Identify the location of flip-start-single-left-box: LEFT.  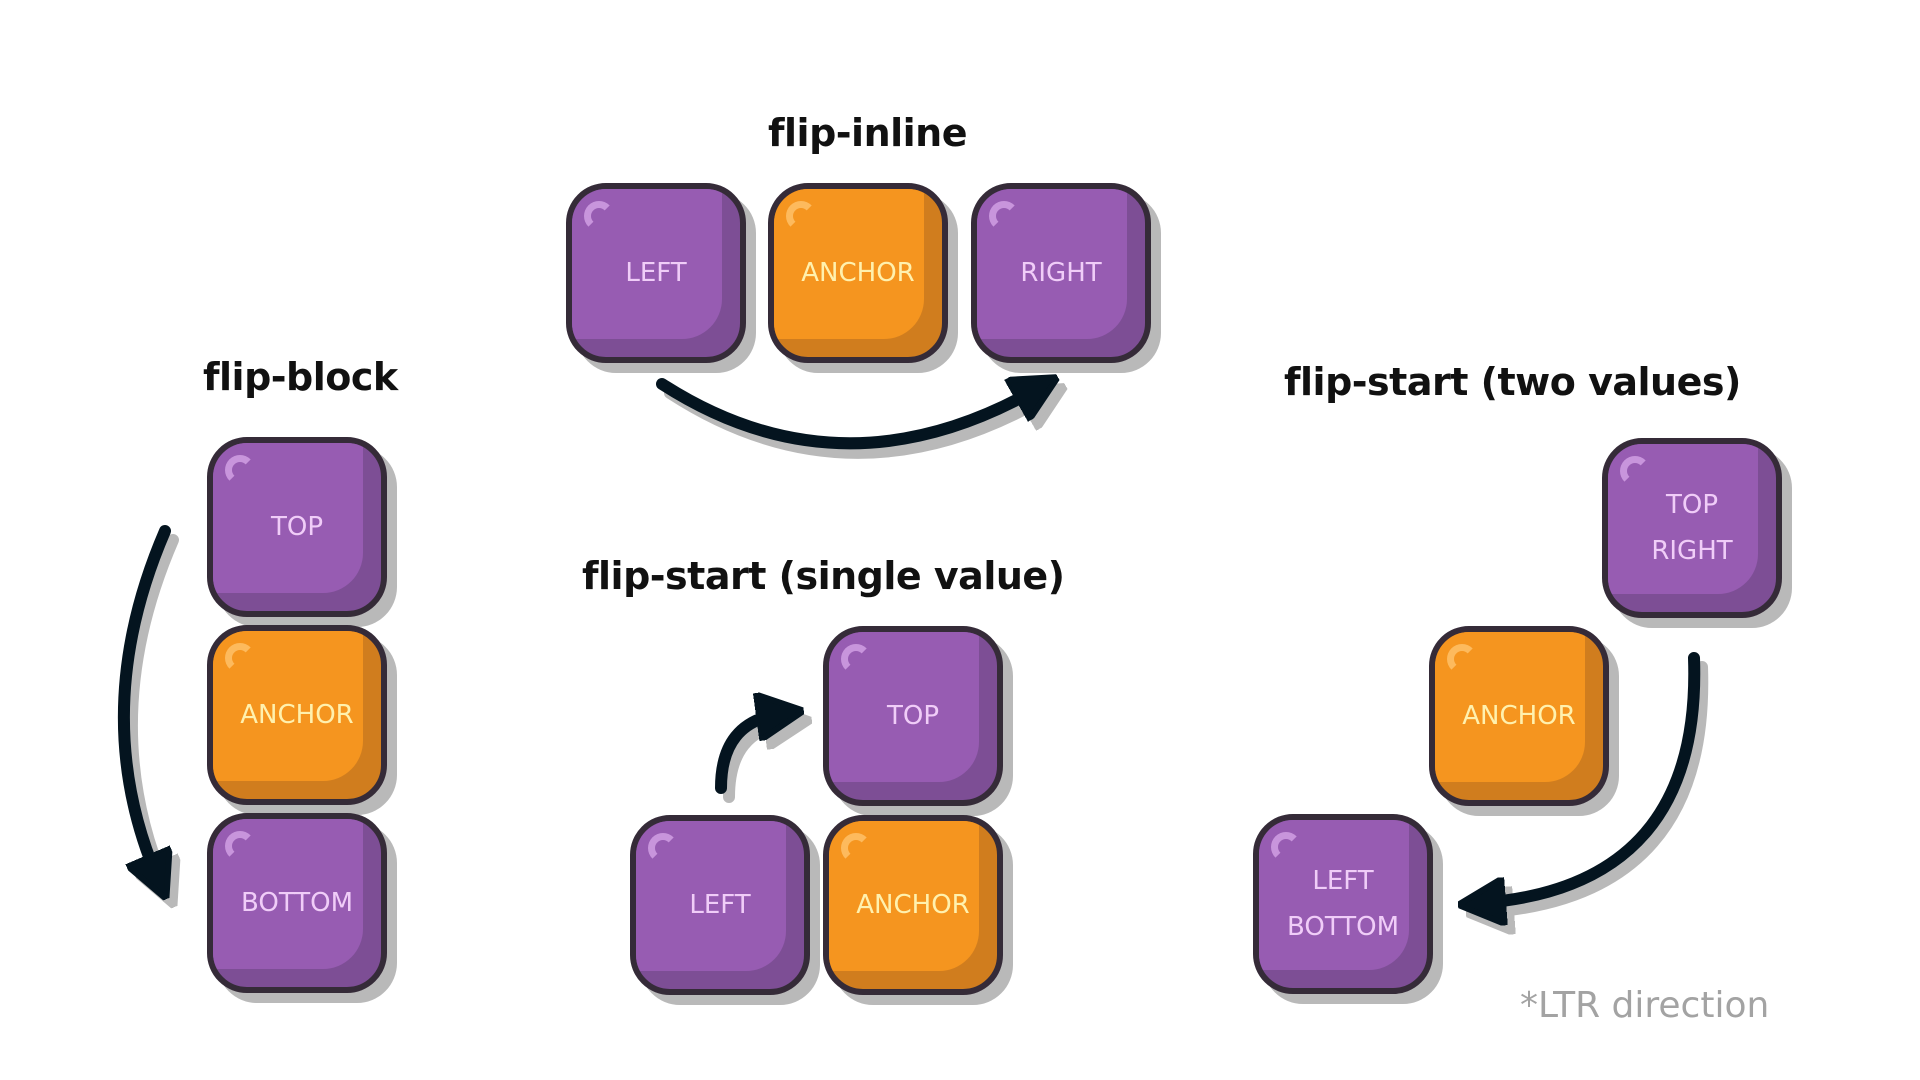
(720, 905).